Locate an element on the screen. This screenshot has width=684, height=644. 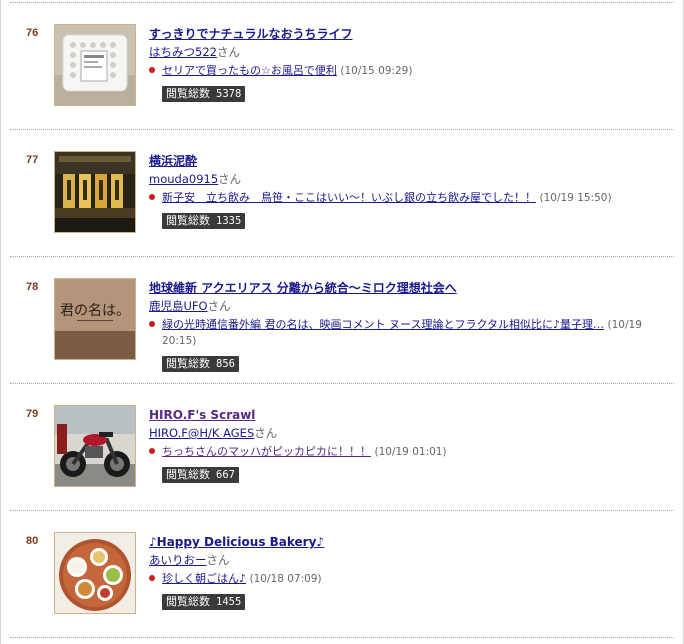
rank-number: 76 is located at coordinates (32, 33).